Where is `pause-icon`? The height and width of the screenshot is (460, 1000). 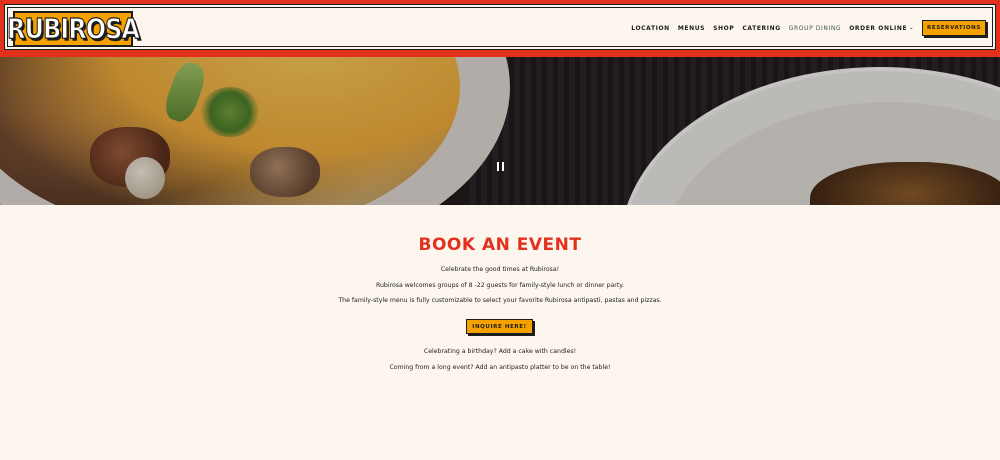
pause-icon is located at coordinates (500, 166).